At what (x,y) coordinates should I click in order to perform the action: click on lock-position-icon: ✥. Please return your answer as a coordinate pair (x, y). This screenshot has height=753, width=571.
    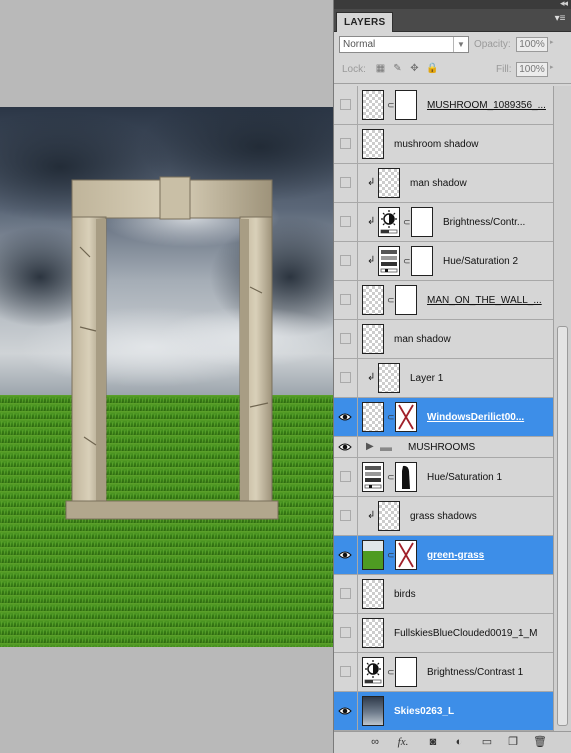
    Looking at the image, I should click on (414, 68).